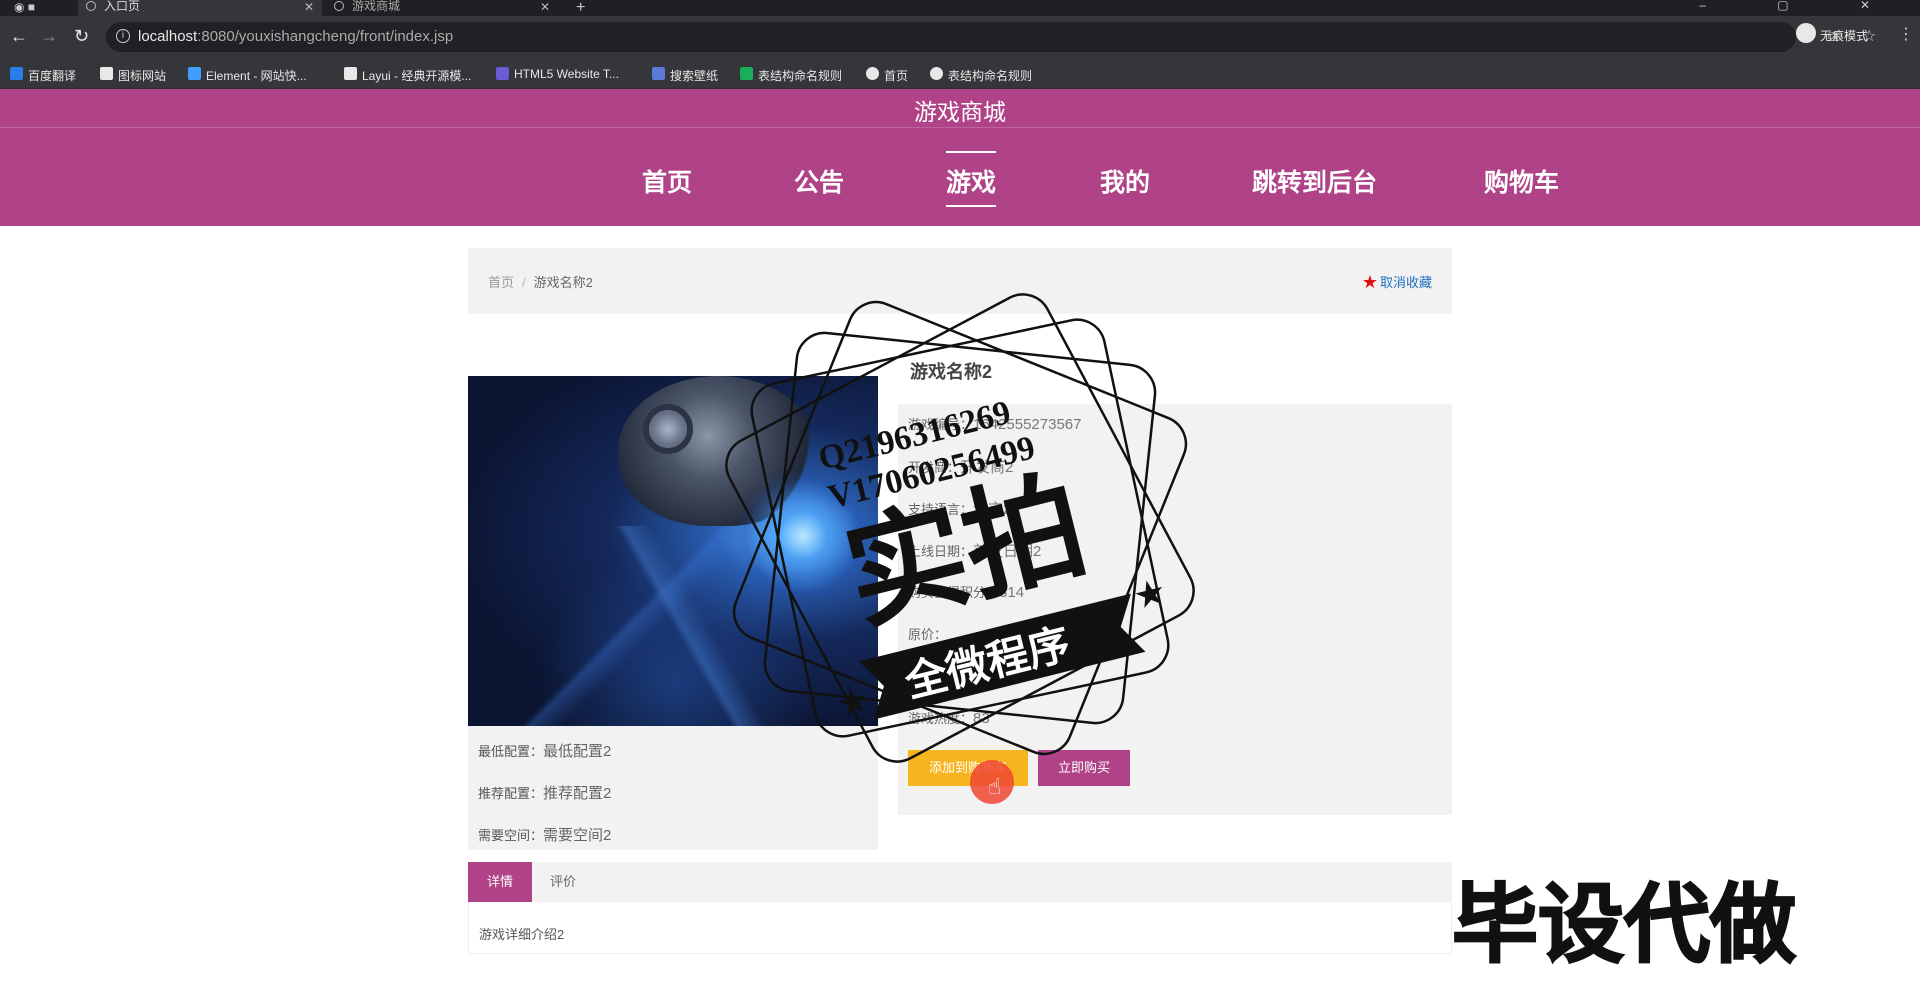  Describe the element at coordinates (49, 36) in the screenshot. I see `forward-arrow-icon: →` at that location.